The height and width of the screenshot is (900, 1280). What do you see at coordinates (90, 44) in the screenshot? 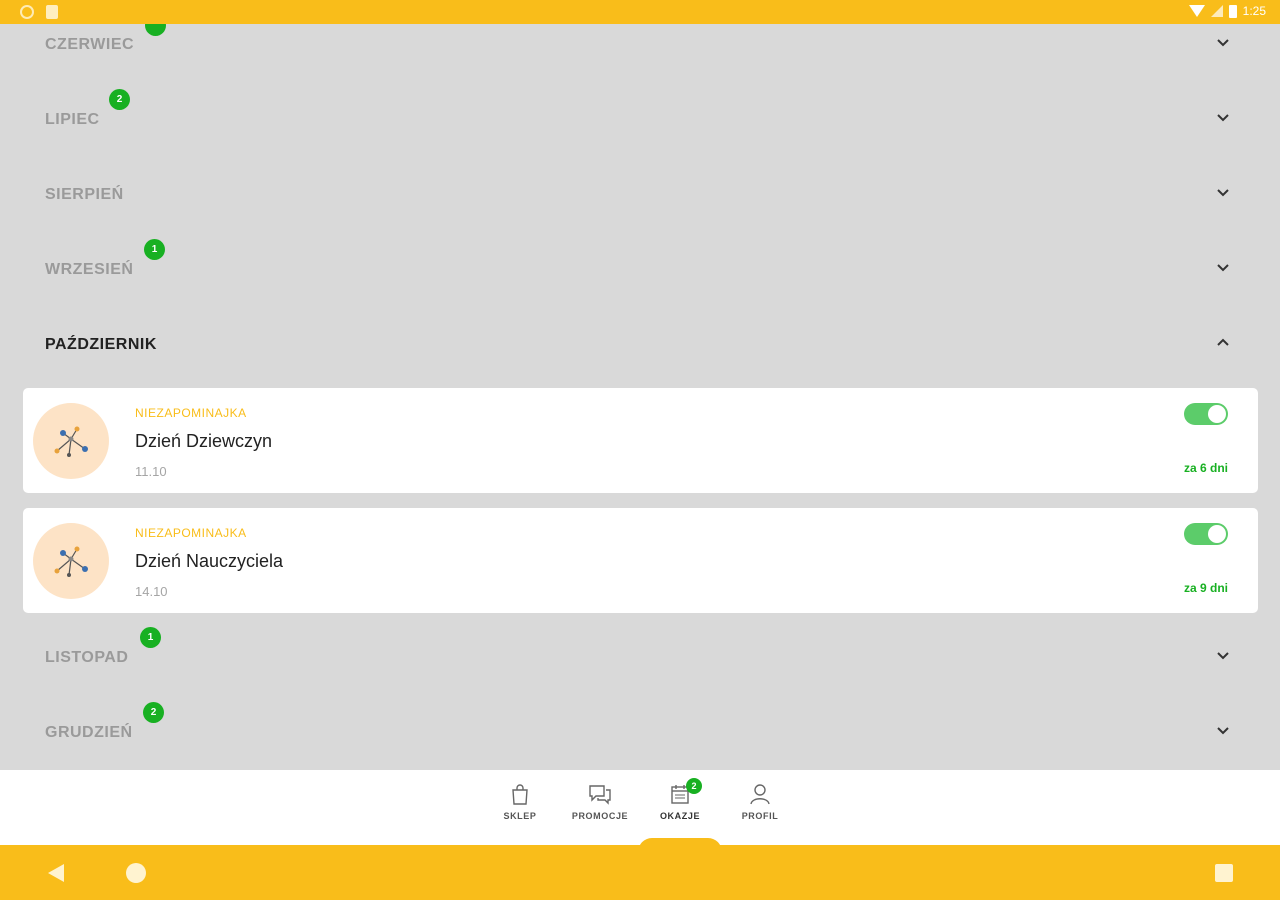
I see `month-label: CZERWIEC` at bounding box center [90, 44].